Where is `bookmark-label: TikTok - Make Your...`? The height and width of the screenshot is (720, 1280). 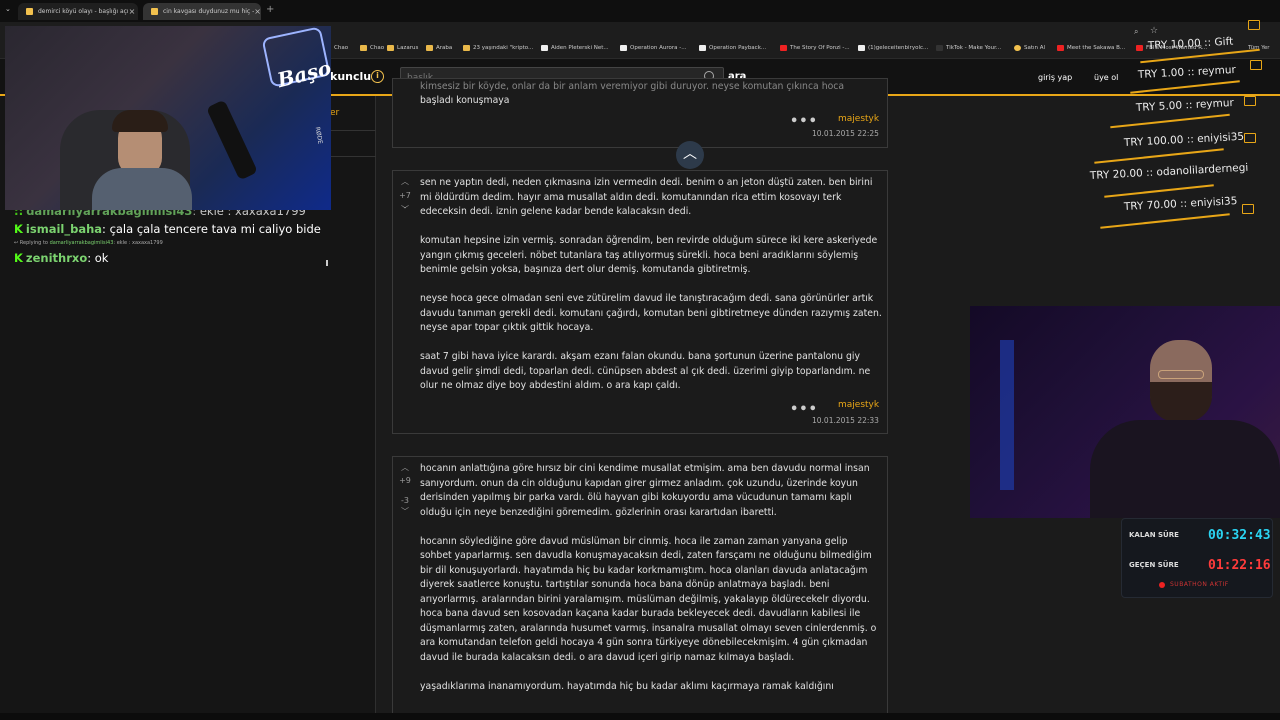 bookmark-label: TikTok - Make Your... is located at coordinates (974, 48).